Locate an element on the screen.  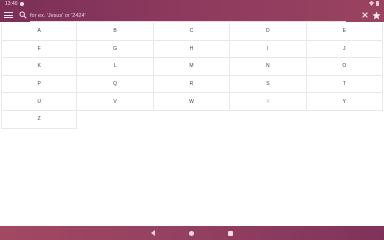
search-icon is located at coordinates (23, 15).